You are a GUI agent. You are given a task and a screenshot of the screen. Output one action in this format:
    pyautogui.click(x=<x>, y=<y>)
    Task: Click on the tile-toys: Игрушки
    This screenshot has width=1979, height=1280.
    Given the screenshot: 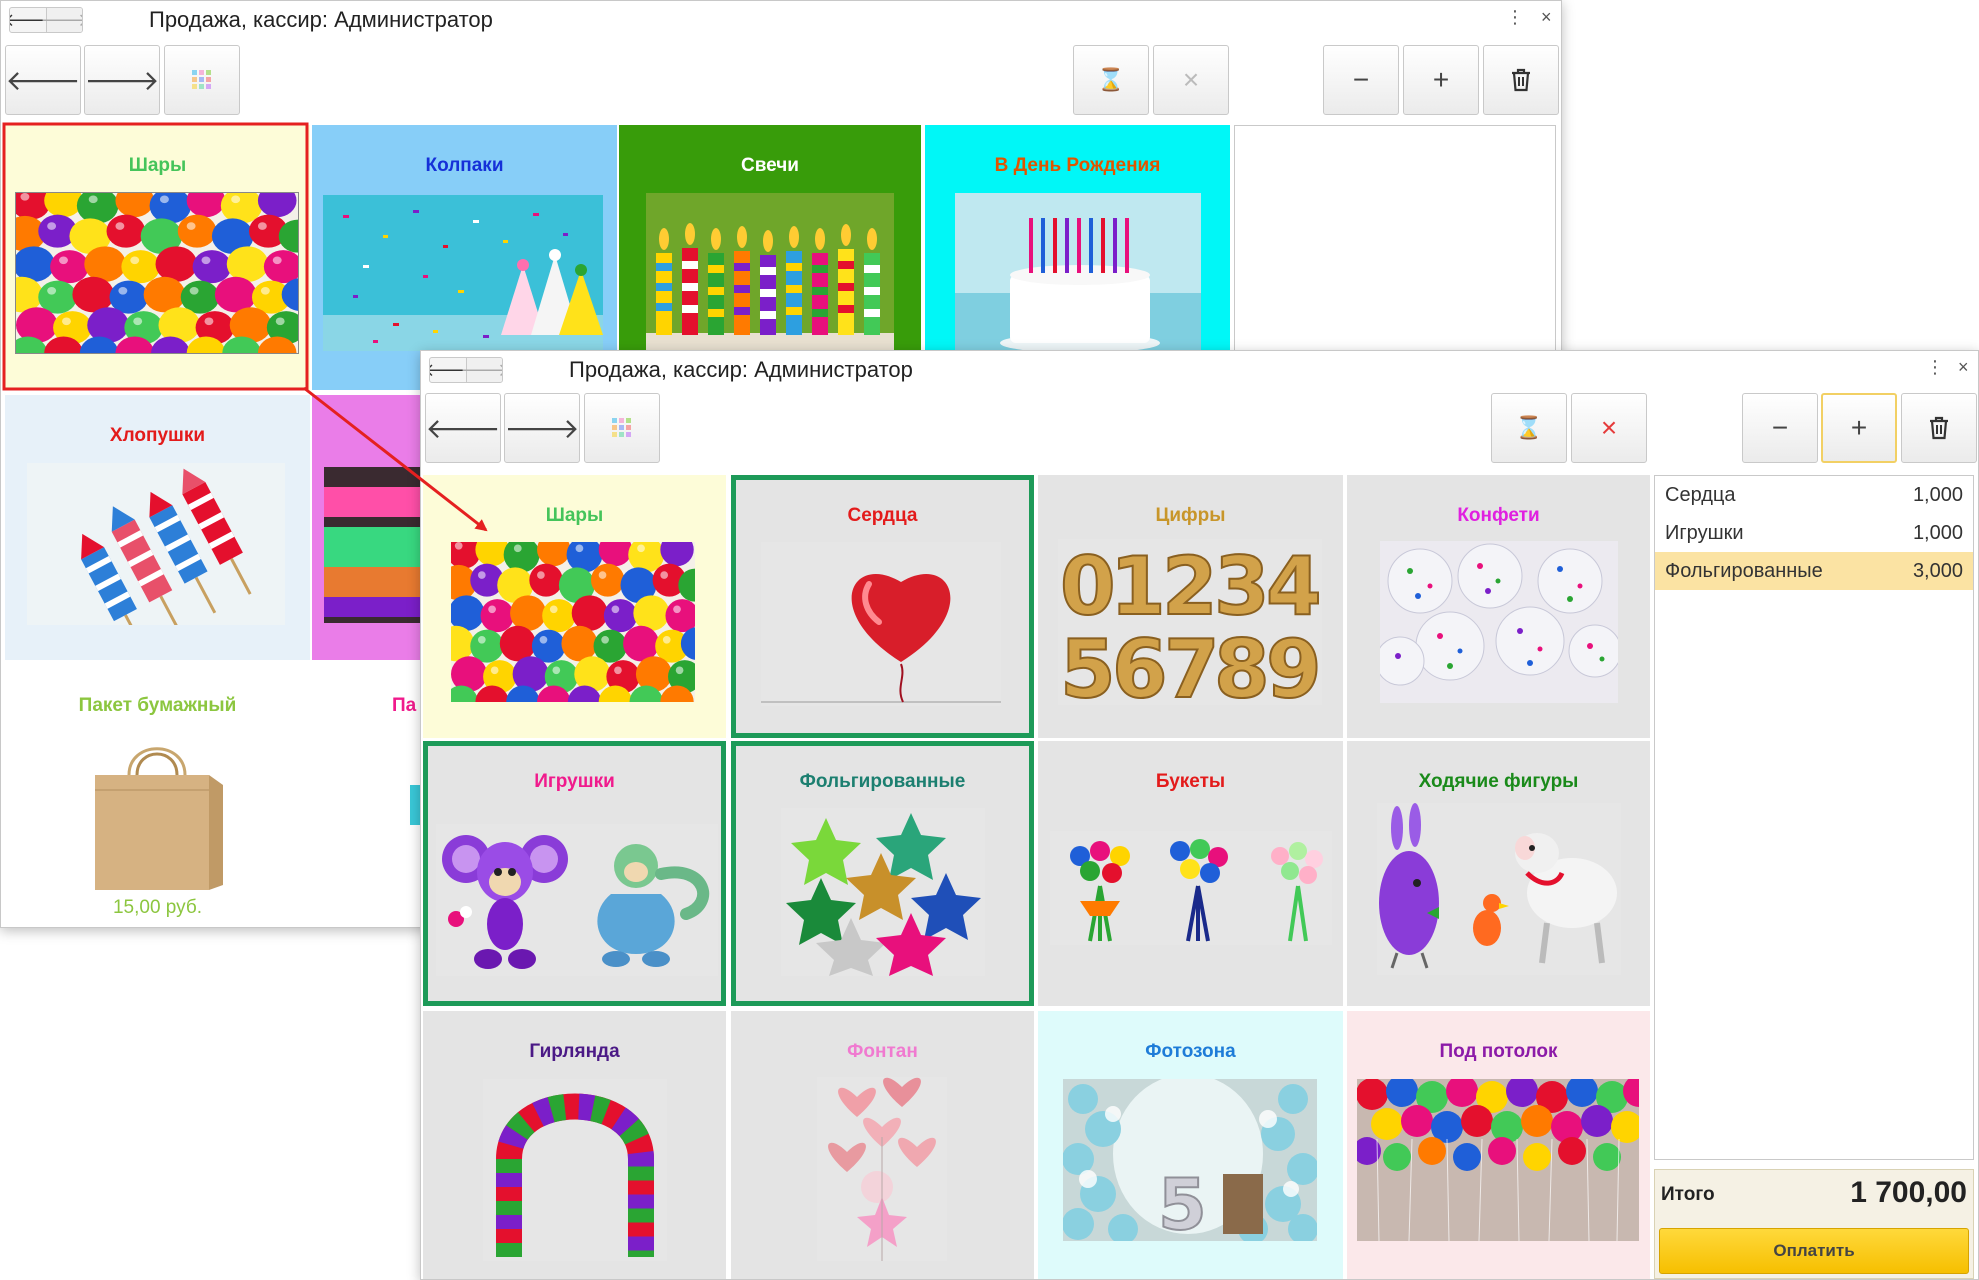 What is the action you would take?
    pyautogui.click(x=574, y=873)
    